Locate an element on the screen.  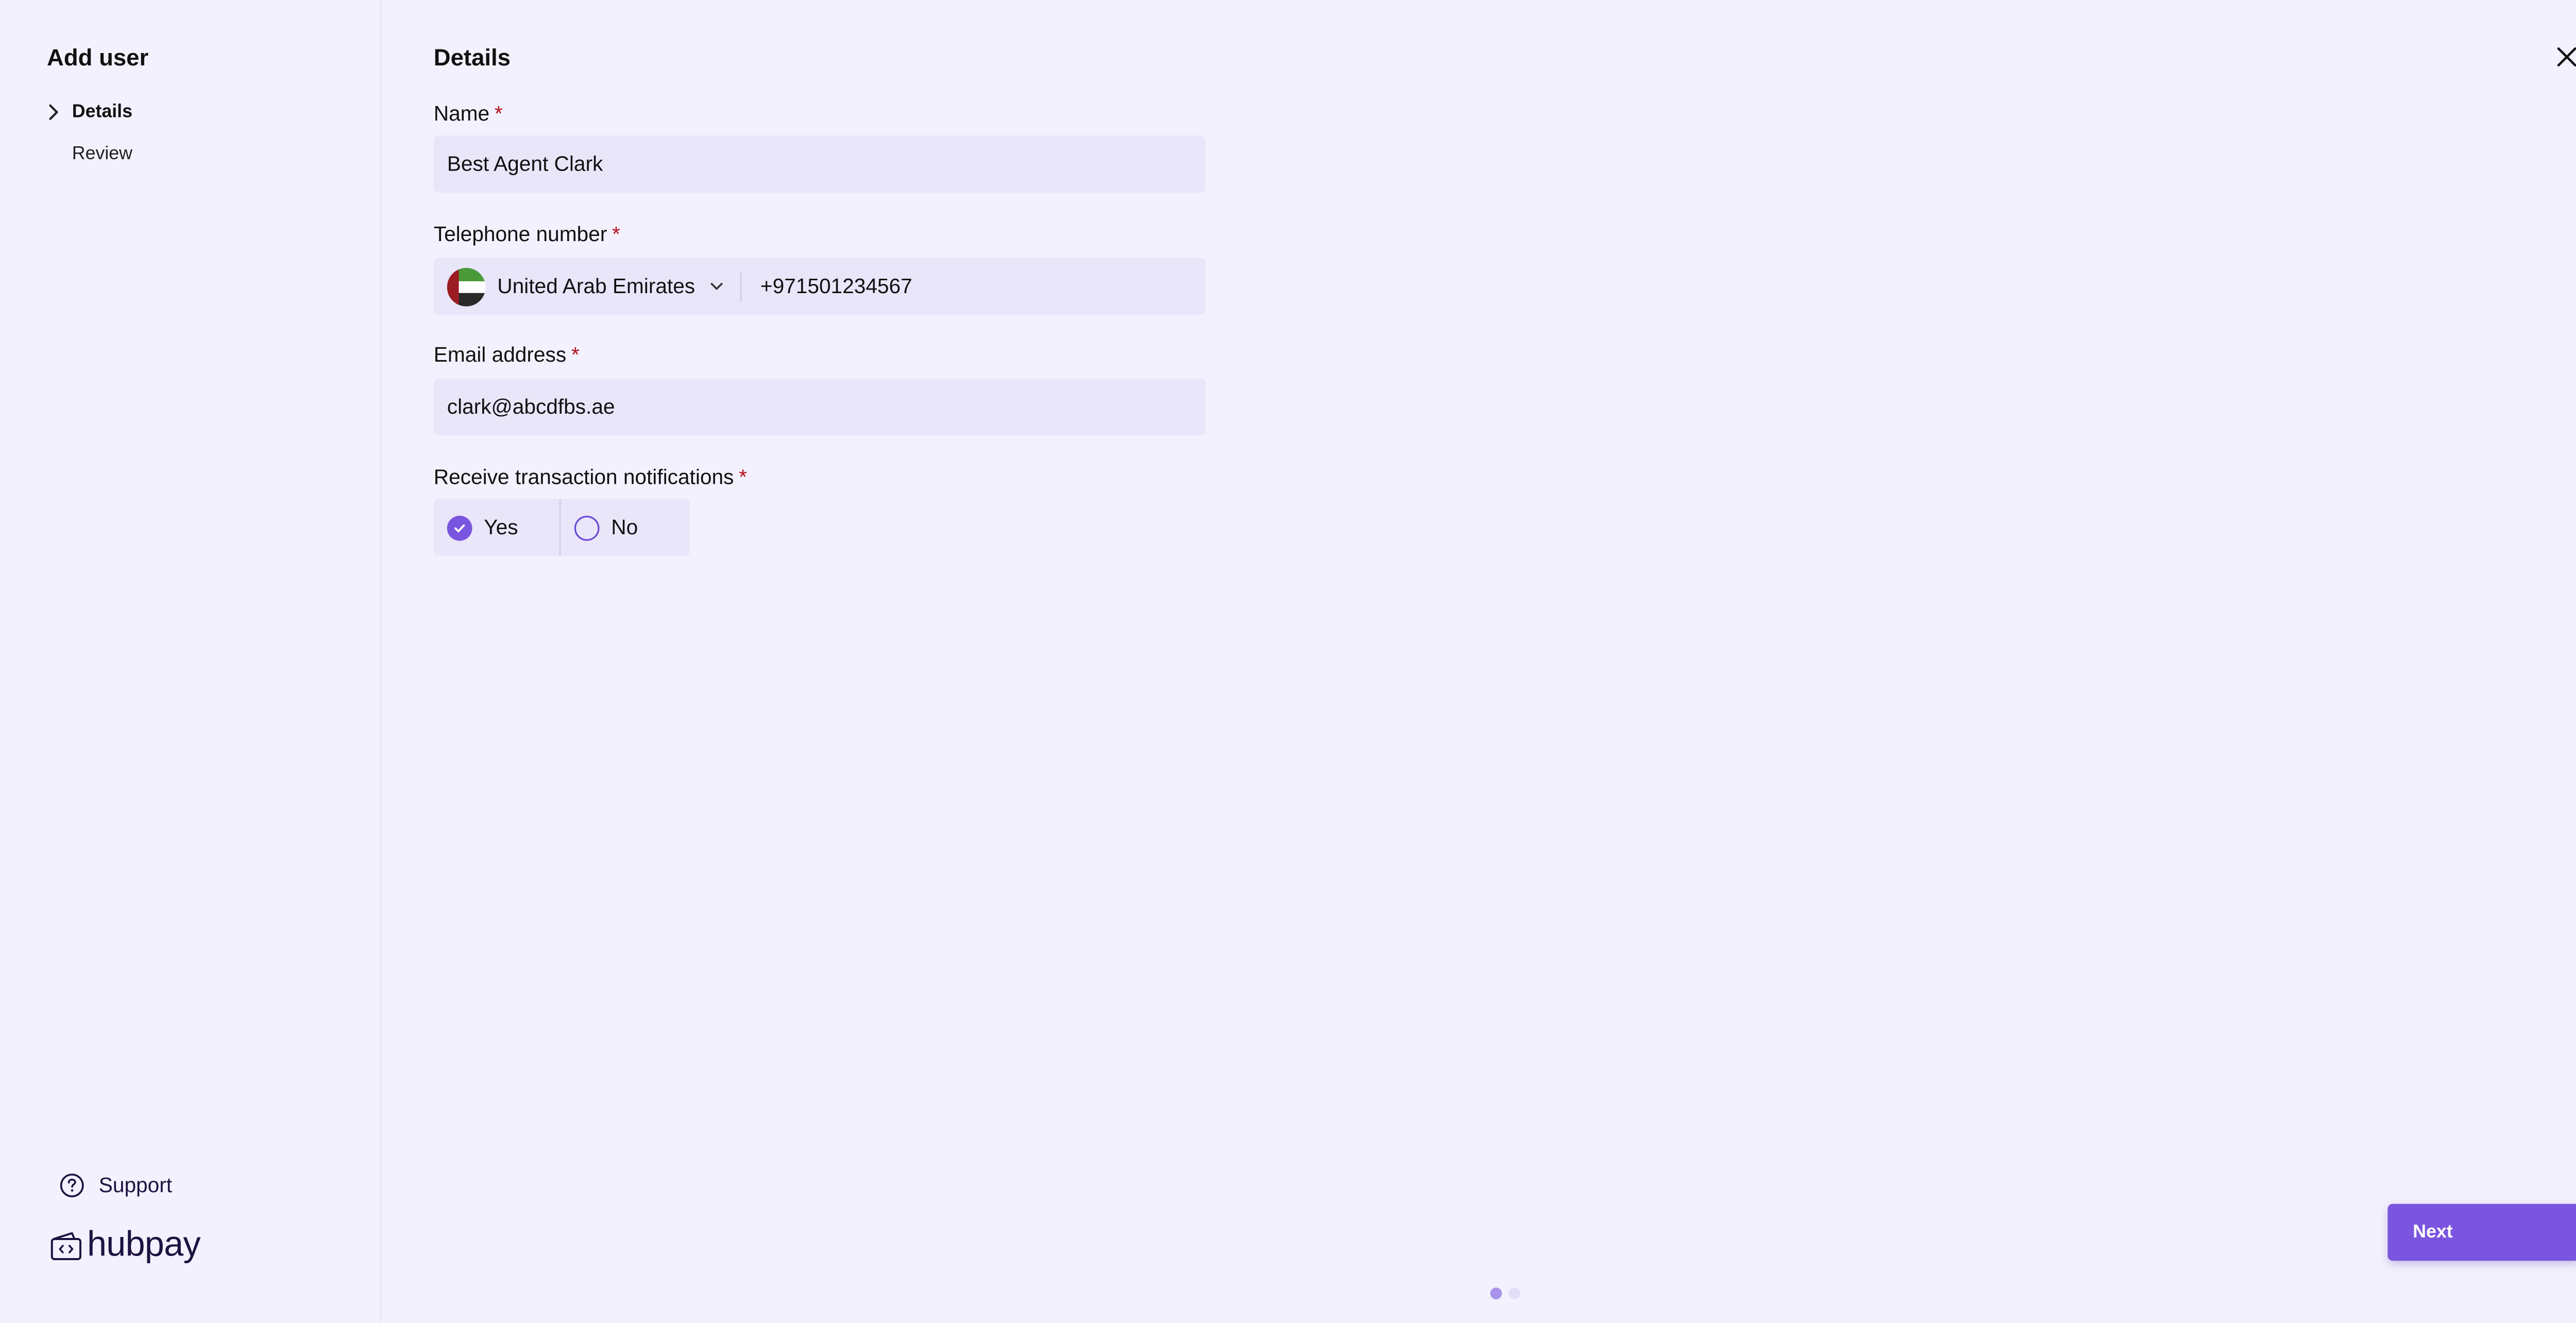
close-button is located at coordinates (2563, 57).